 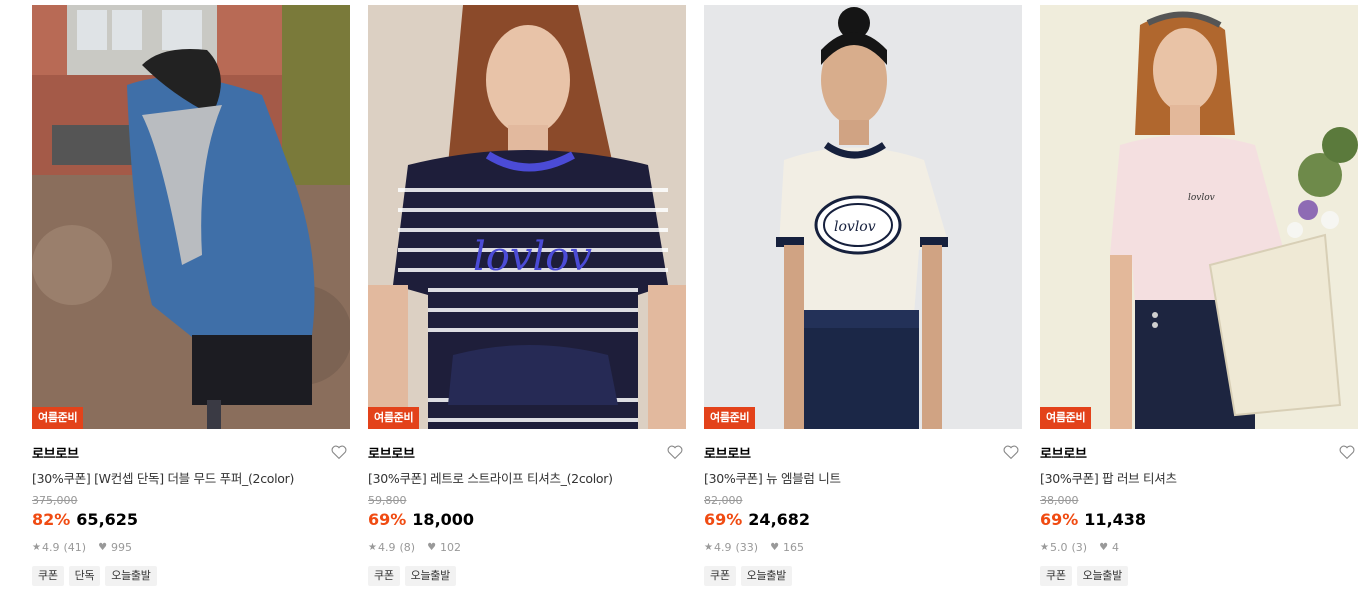 I want to click on original-price: 82,000, so click(x=723, y=500).